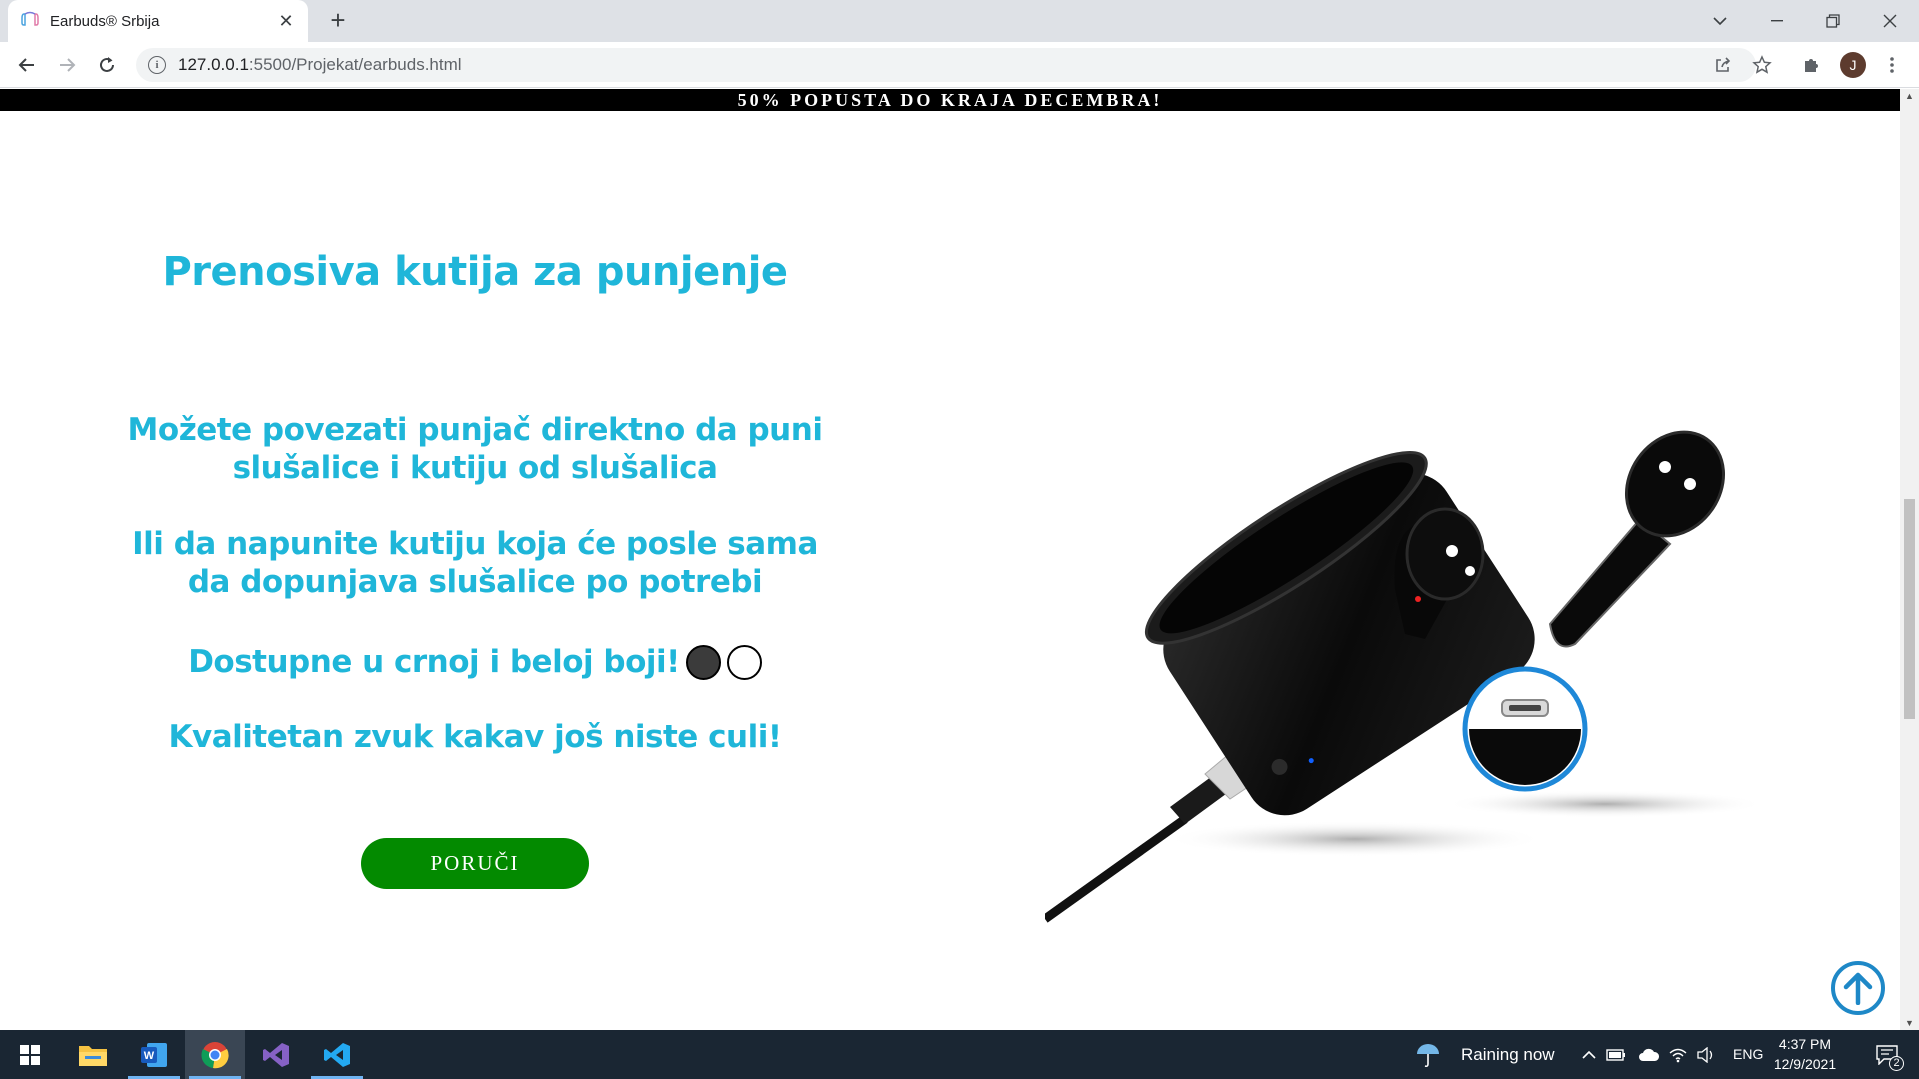 This screenshot has width=1919, height=1079. Describe the element at coordinates (107, 65) in the screenshot. I see `reload-button` at that location.